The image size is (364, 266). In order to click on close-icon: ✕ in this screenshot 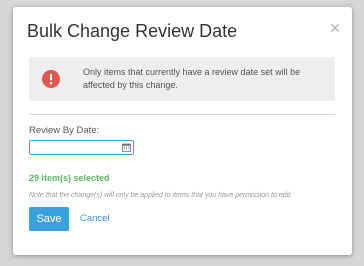, I will do `click(335, 28)`.